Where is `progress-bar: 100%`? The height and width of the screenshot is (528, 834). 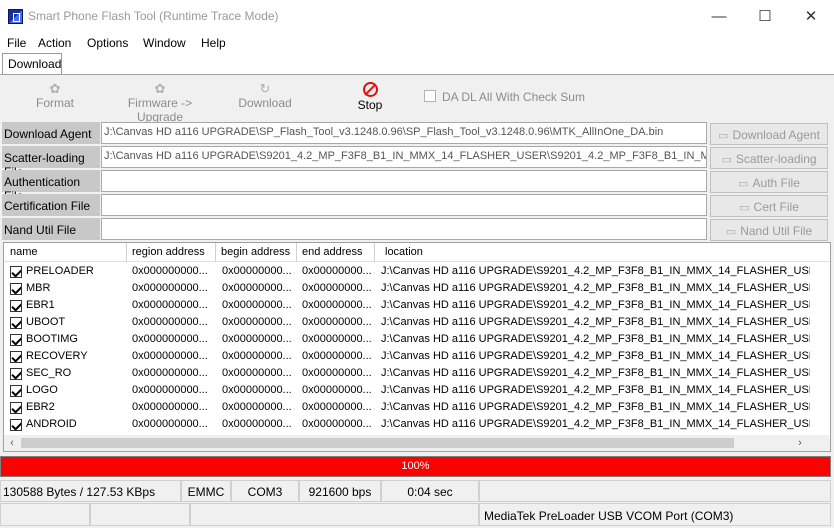 progress-bar: 100% is located at coordinates (415, 466).